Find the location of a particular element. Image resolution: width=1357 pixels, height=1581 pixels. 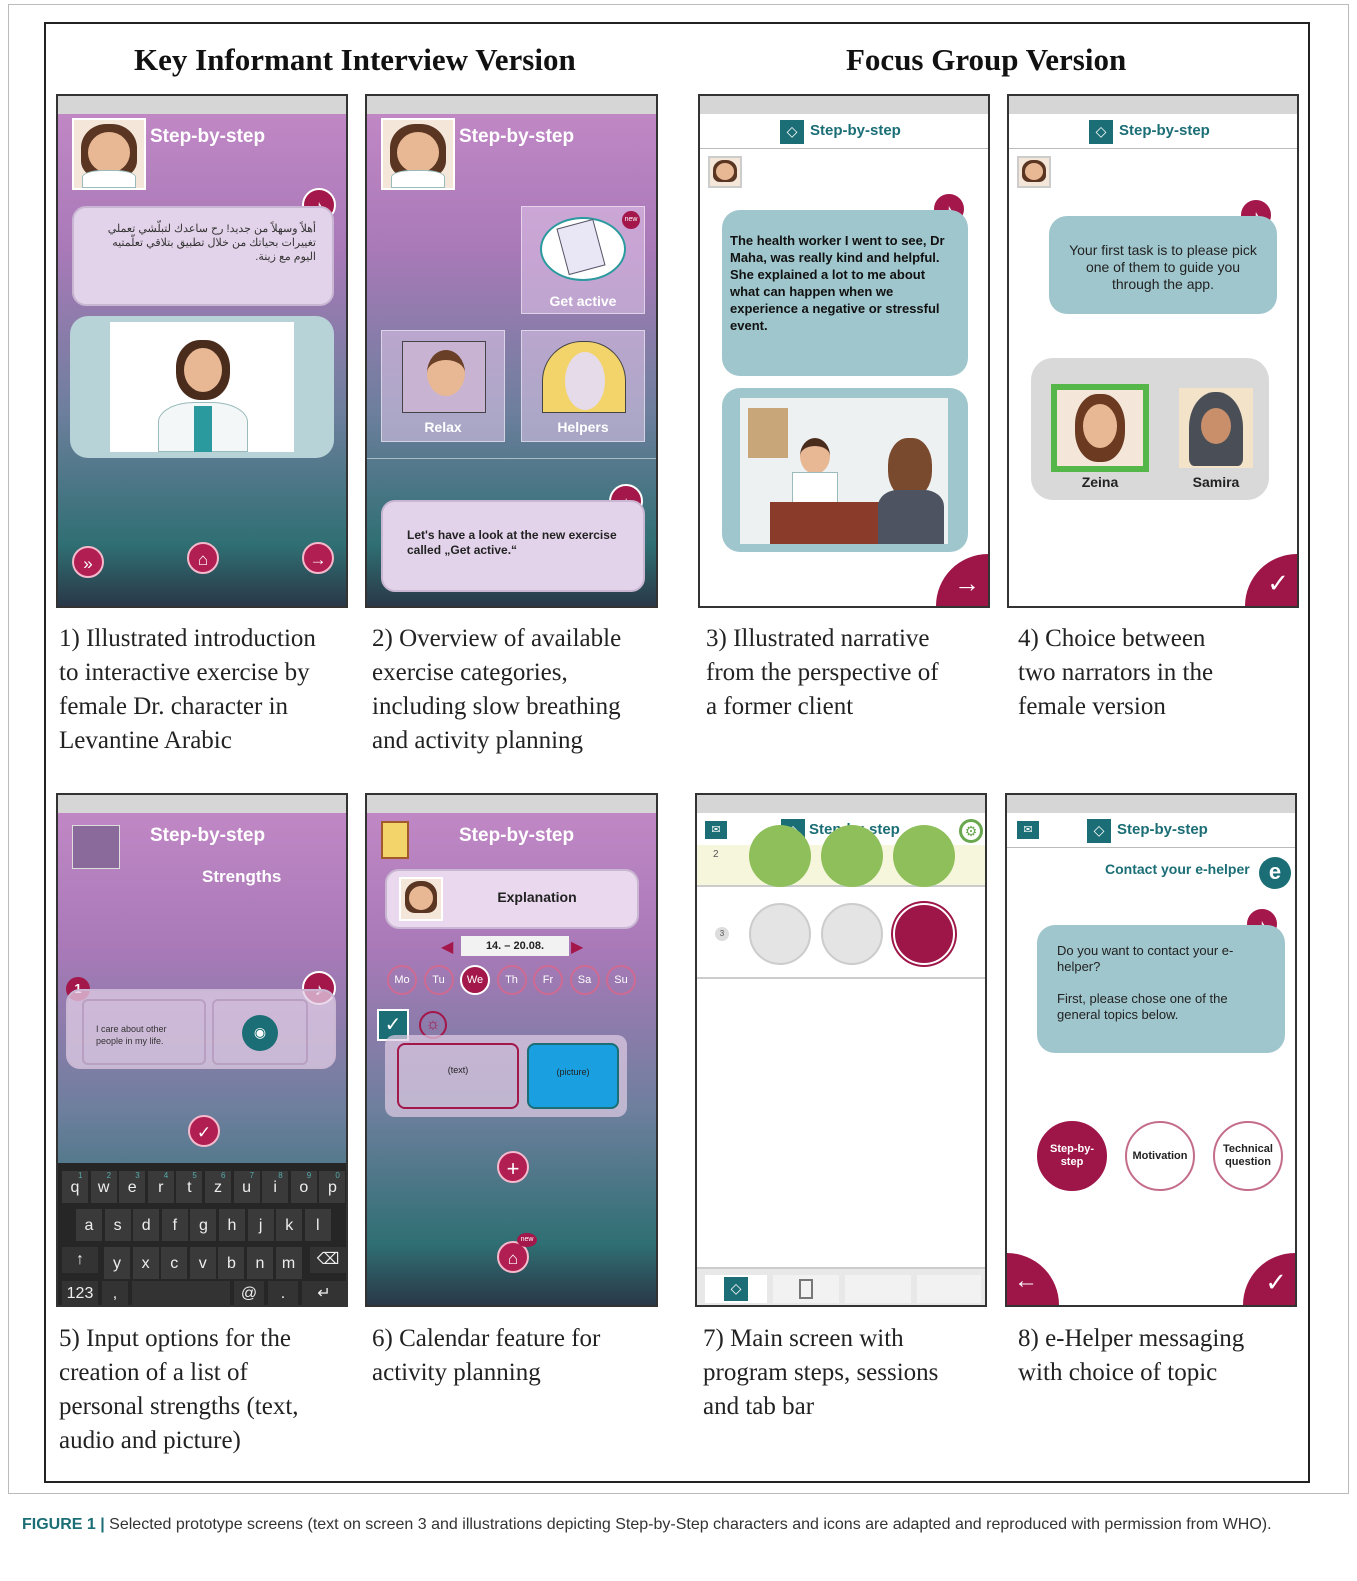

topic-technical-question: Technical question is located at coordinates (1248, 1156).